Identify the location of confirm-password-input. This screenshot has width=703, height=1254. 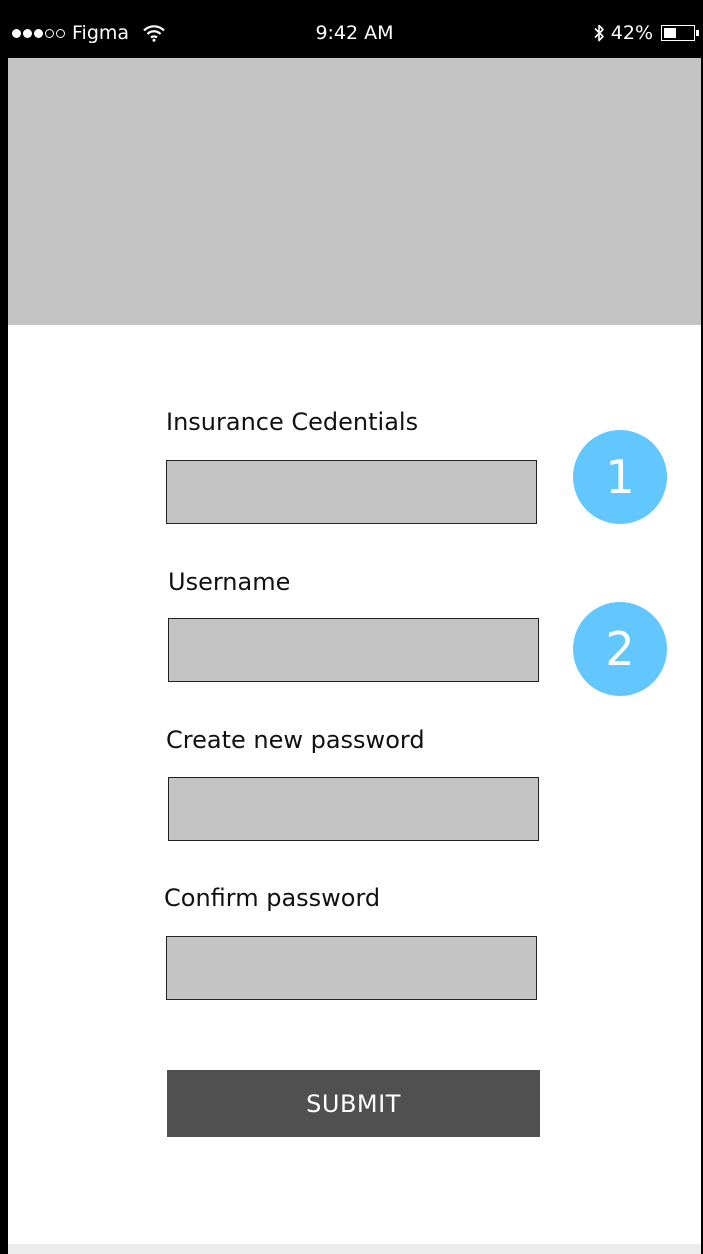
(351, 968).